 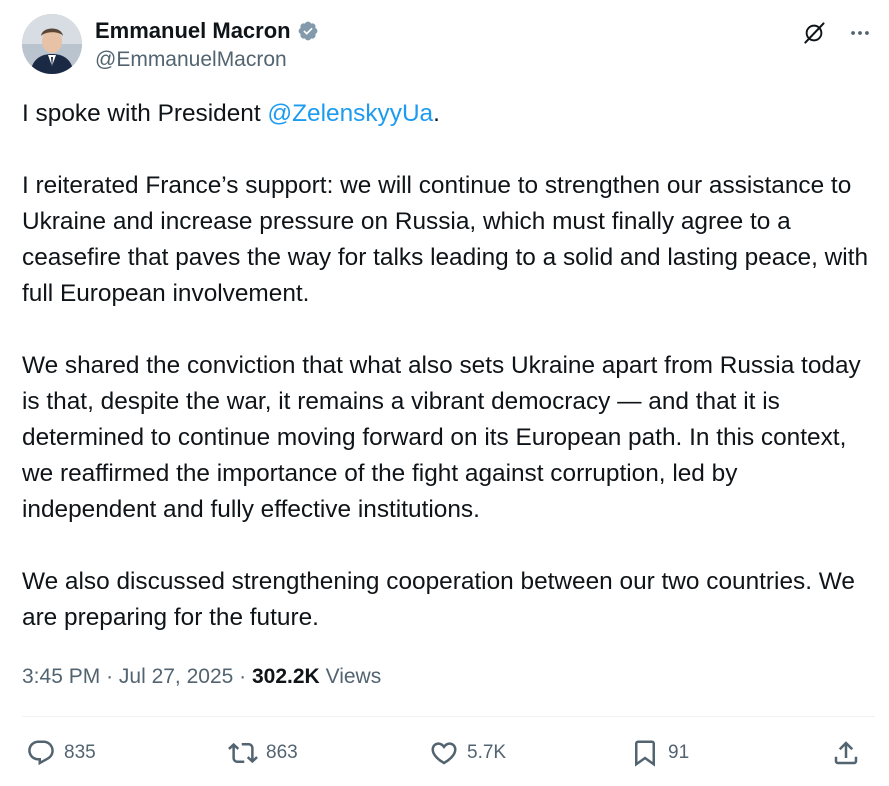 What do you see at coordinates (145, 113) in the screenshot?
I see `p1-prefix: I spoke with President` at bounding box center [145, 113].